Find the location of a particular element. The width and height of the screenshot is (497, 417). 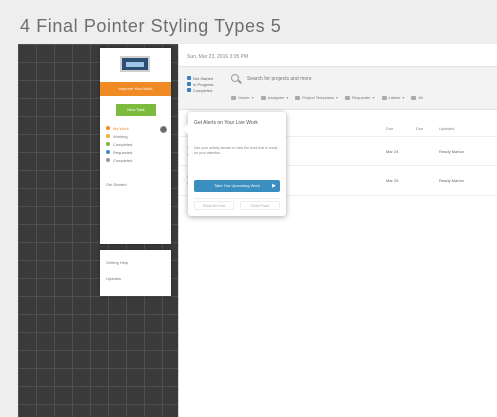

updates-link: Updates is located at coordinates (113, 278).